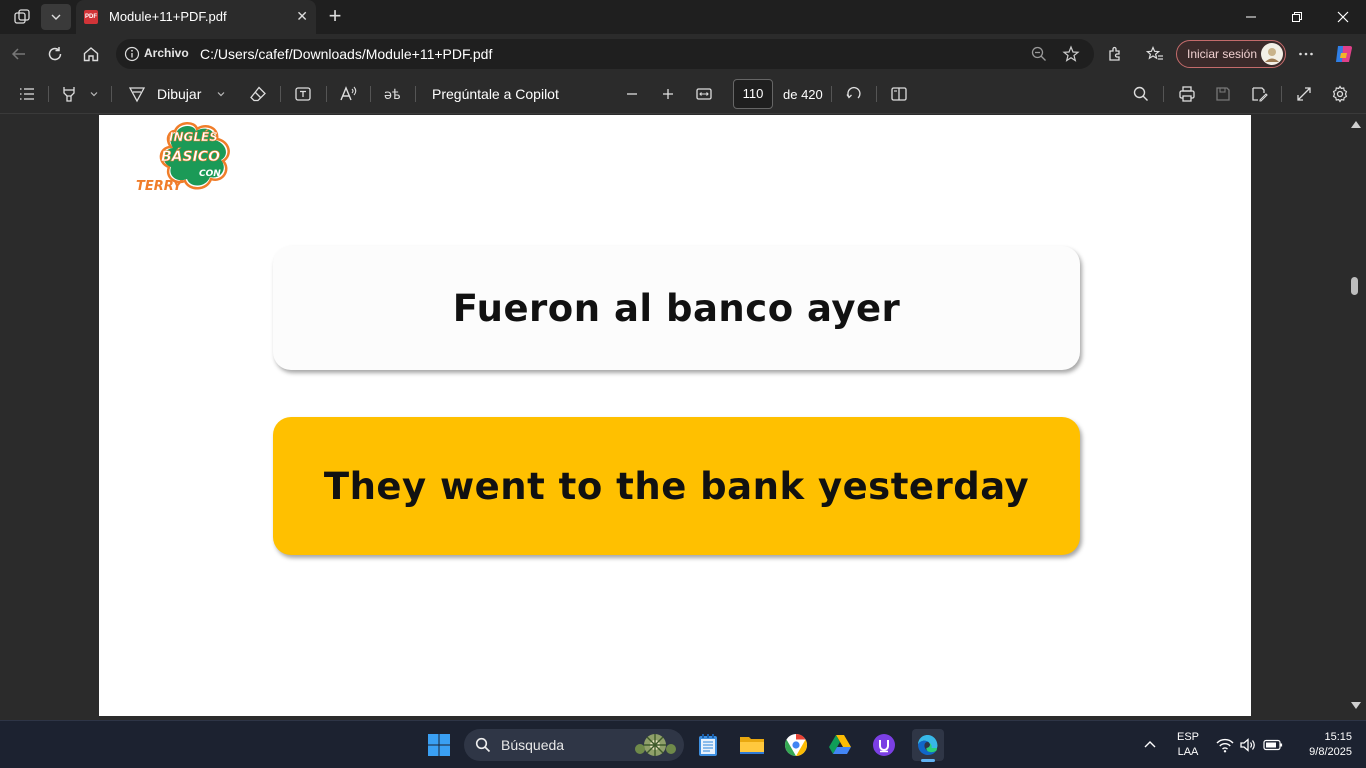 Image resolution: width=1366 pixels, height=768 pixels. Describe the element at coordinates (1187, 737) in the screenshot. I see `language-code: ESP` at that location.